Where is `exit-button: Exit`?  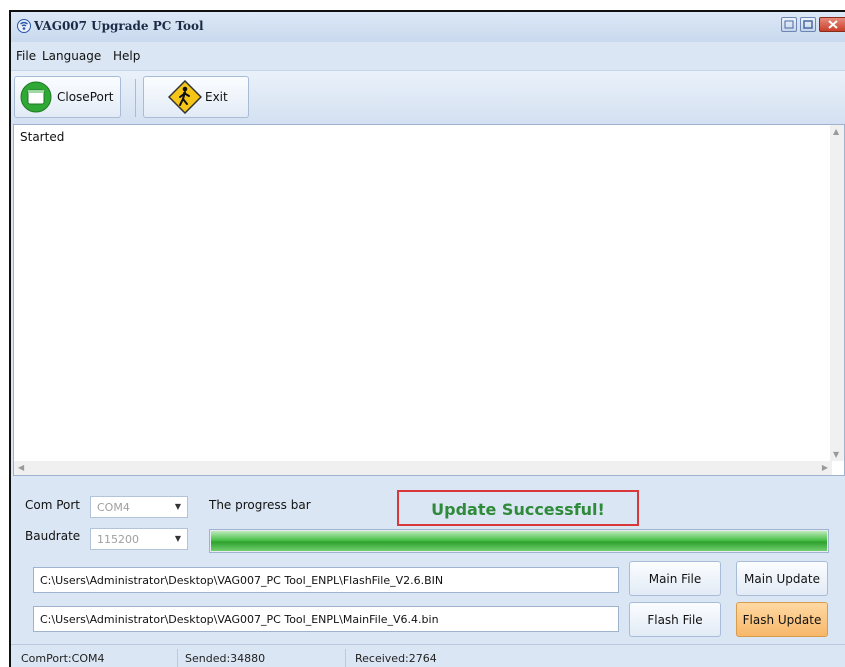
exit-button: Exit is located at coordinates (196, 97).